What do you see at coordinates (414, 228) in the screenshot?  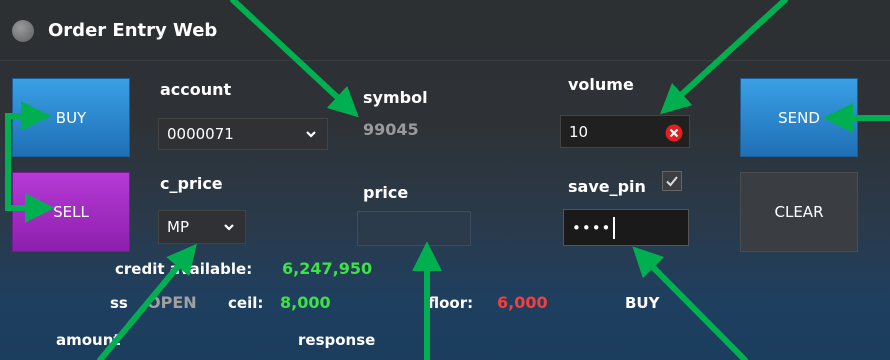 I see `price-input` at bounding box center [414, 228].